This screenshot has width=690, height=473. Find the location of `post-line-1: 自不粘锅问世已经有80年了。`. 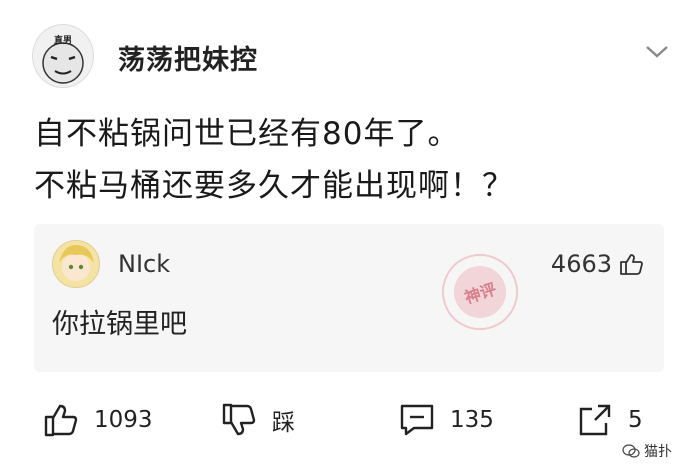

post-line-1: 自不粘锅问世已经有80年了。 is located at coordinates (247, 134).